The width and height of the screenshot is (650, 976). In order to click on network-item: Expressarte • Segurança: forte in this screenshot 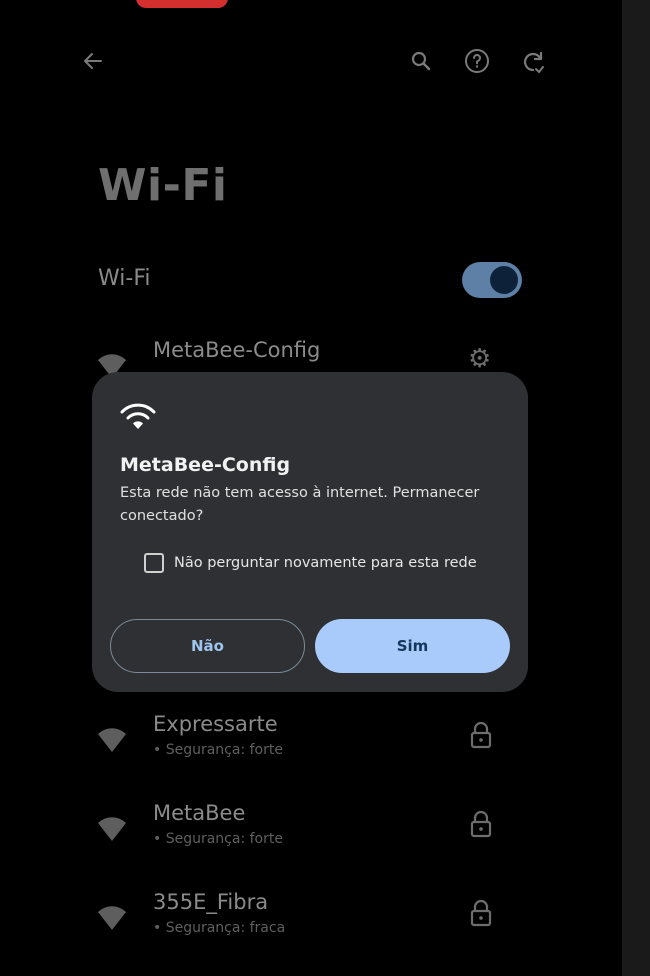, I will do `click(316, 742)`.